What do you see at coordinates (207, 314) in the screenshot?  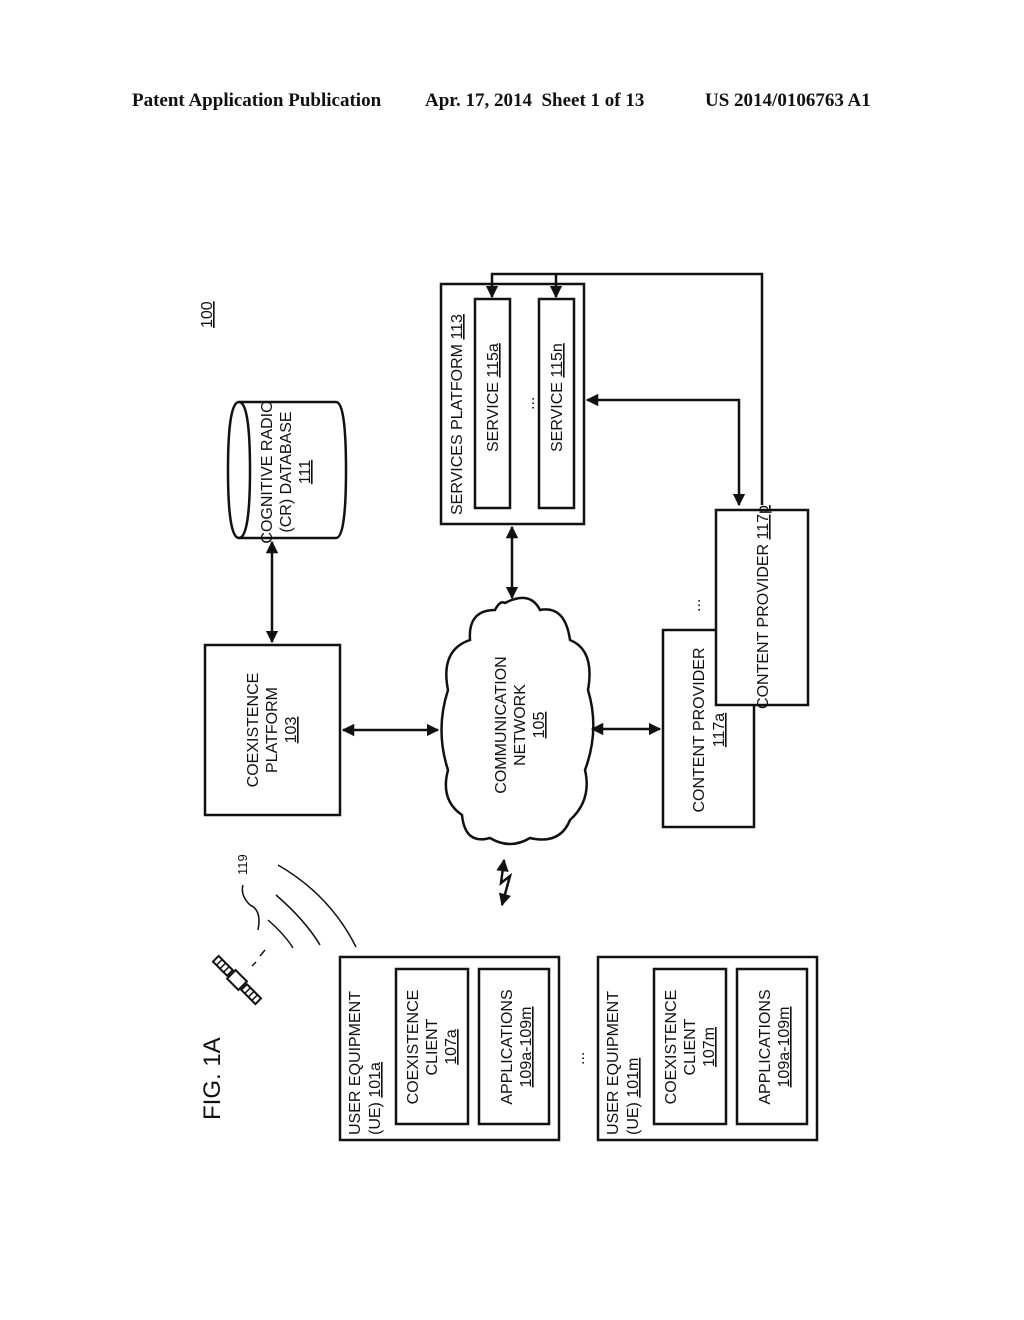 I see `system-ref: 100` at bounding box center [207, 314].